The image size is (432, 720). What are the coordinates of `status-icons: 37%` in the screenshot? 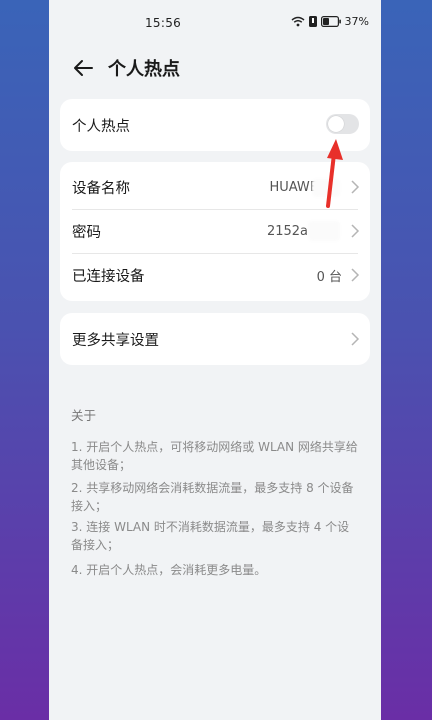 It's located at (330, 21).